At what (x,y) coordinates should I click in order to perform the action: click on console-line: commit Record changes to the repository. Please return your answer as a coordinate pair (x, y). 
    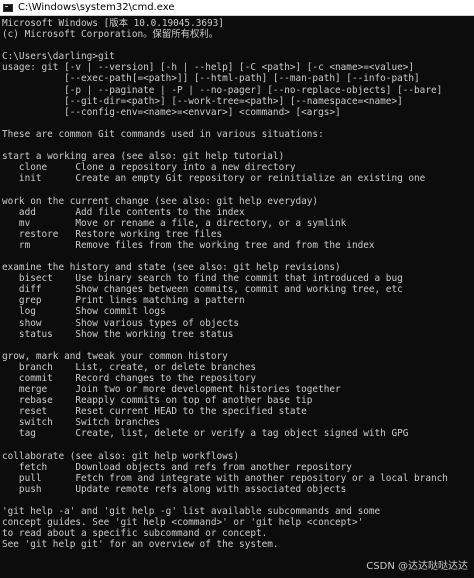
    Looking at the image, I should click on (129, 378).